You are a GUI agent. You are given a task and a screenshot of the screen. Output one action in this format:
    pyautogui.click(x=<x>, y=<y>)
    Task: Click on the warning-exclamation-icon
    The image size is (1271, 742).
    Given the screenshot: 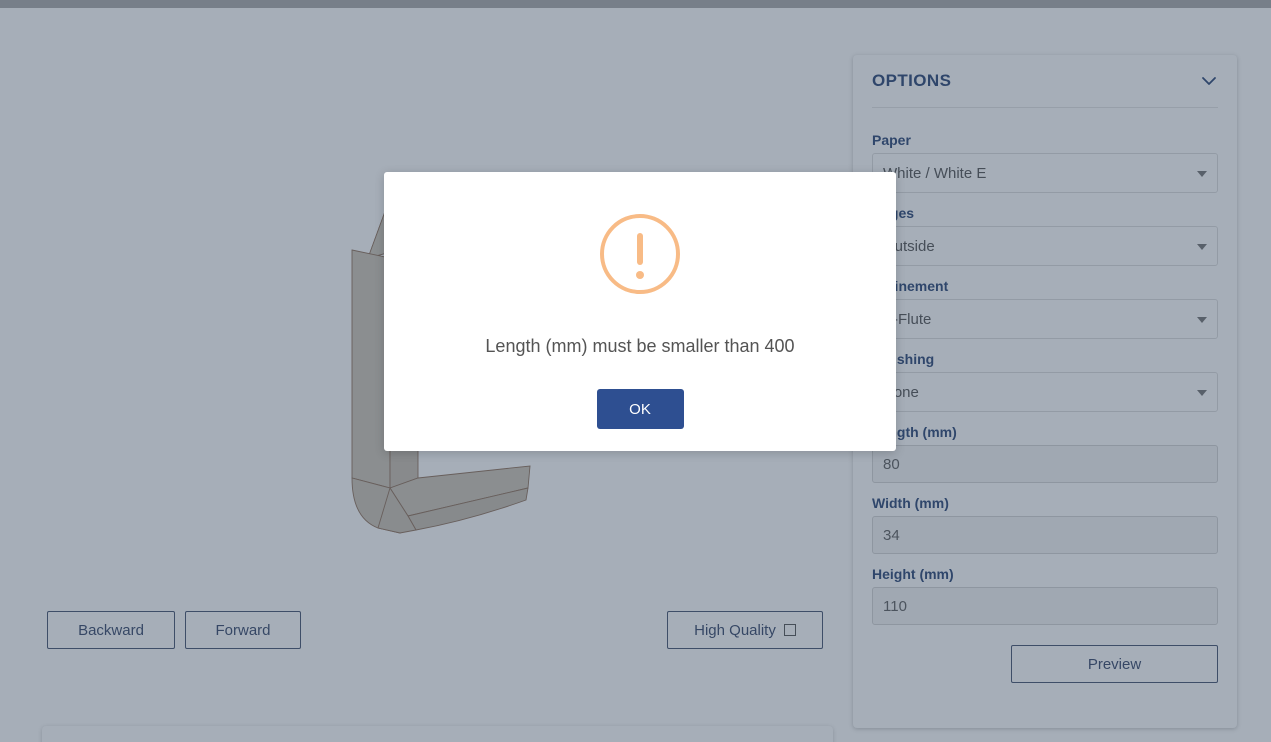 What is the action you would take?
    pyautogui.click(x=640, y=254)
    